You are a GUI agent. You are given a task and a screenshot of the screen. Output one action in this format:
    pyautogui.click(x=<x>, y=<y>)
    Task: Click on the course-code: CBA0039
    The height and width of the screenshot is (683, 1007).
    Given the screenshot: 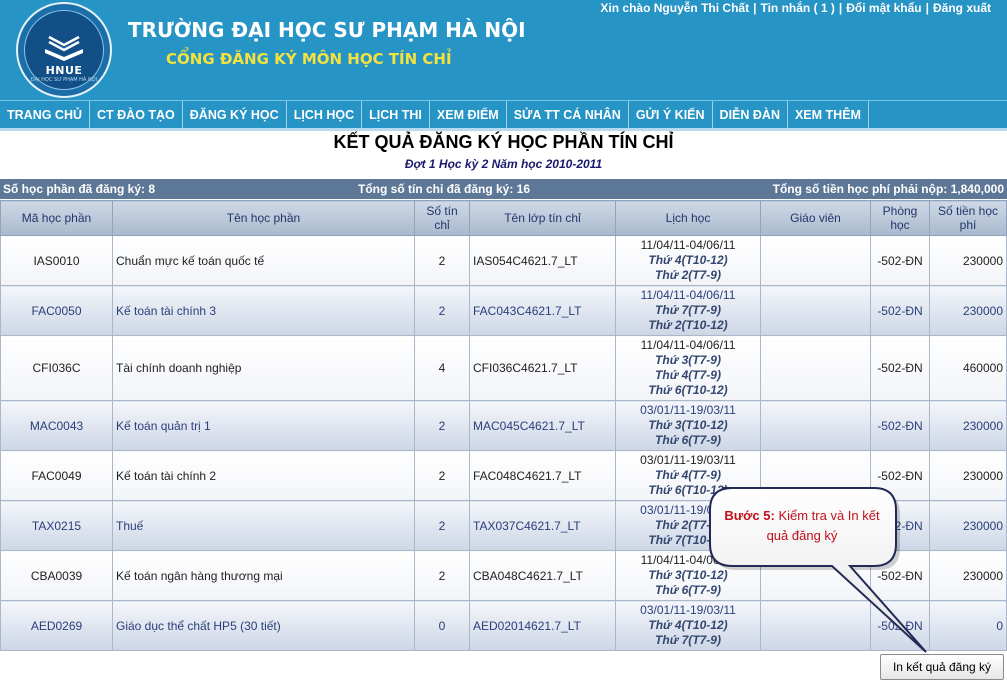 What is the action you would take?
    pyautogui.click(x=56, y=575)
    